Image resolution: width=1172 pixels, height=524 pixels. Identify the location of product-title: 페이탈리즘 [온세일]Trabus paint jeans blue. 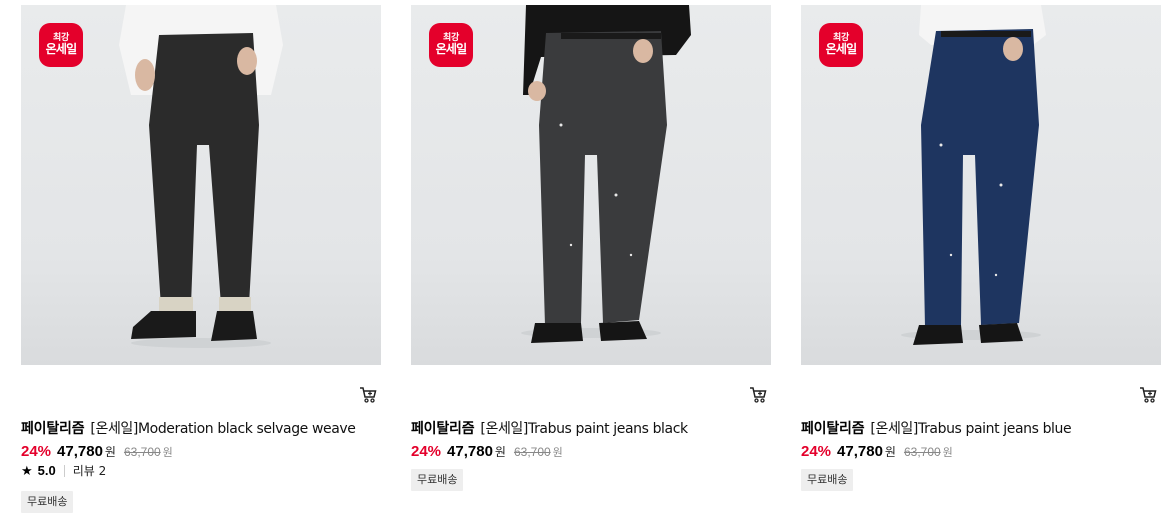
(981, 429).